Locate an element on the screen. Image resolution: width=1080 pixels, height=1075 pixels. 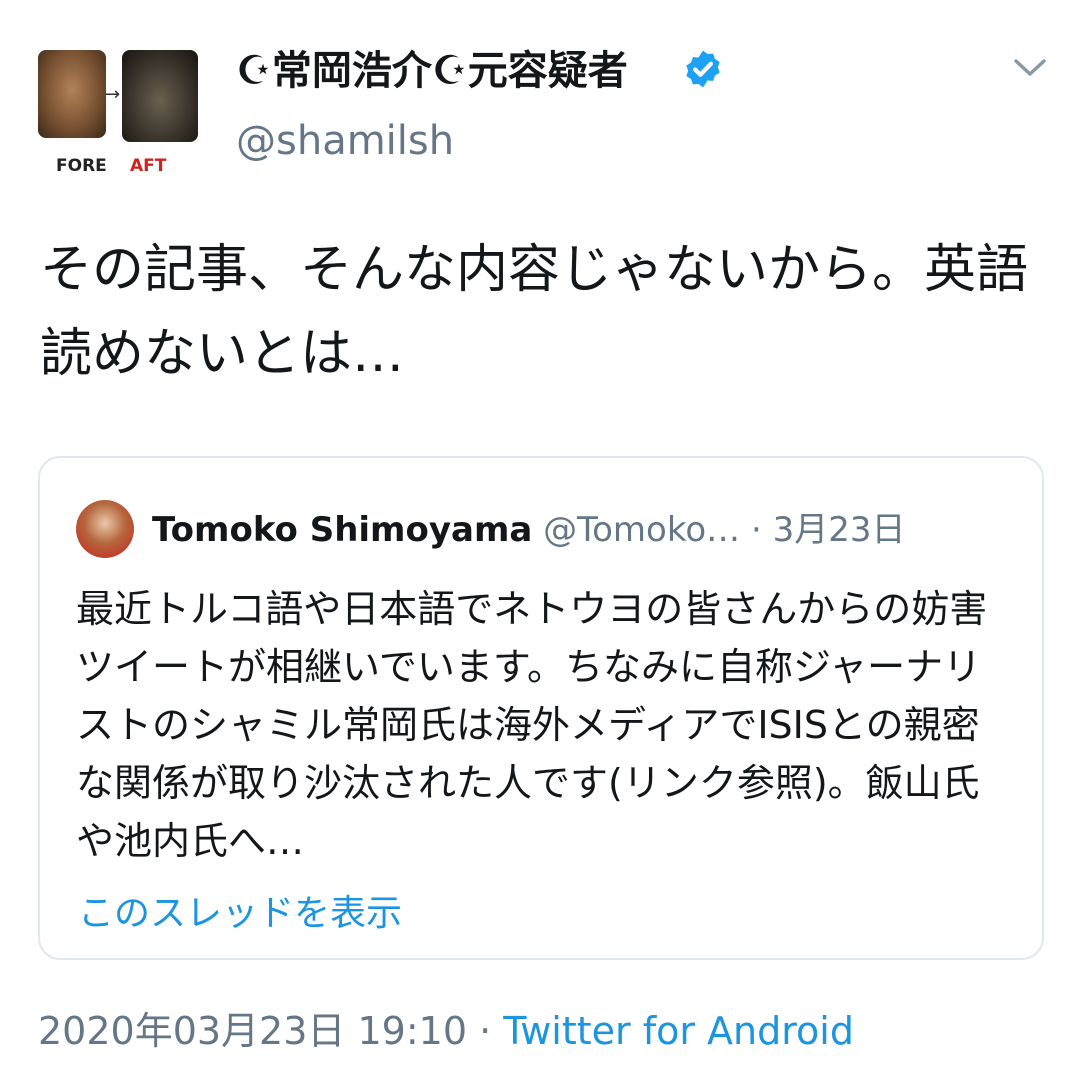
avatar-before-label: FORE is located at coordinates (81, 166).